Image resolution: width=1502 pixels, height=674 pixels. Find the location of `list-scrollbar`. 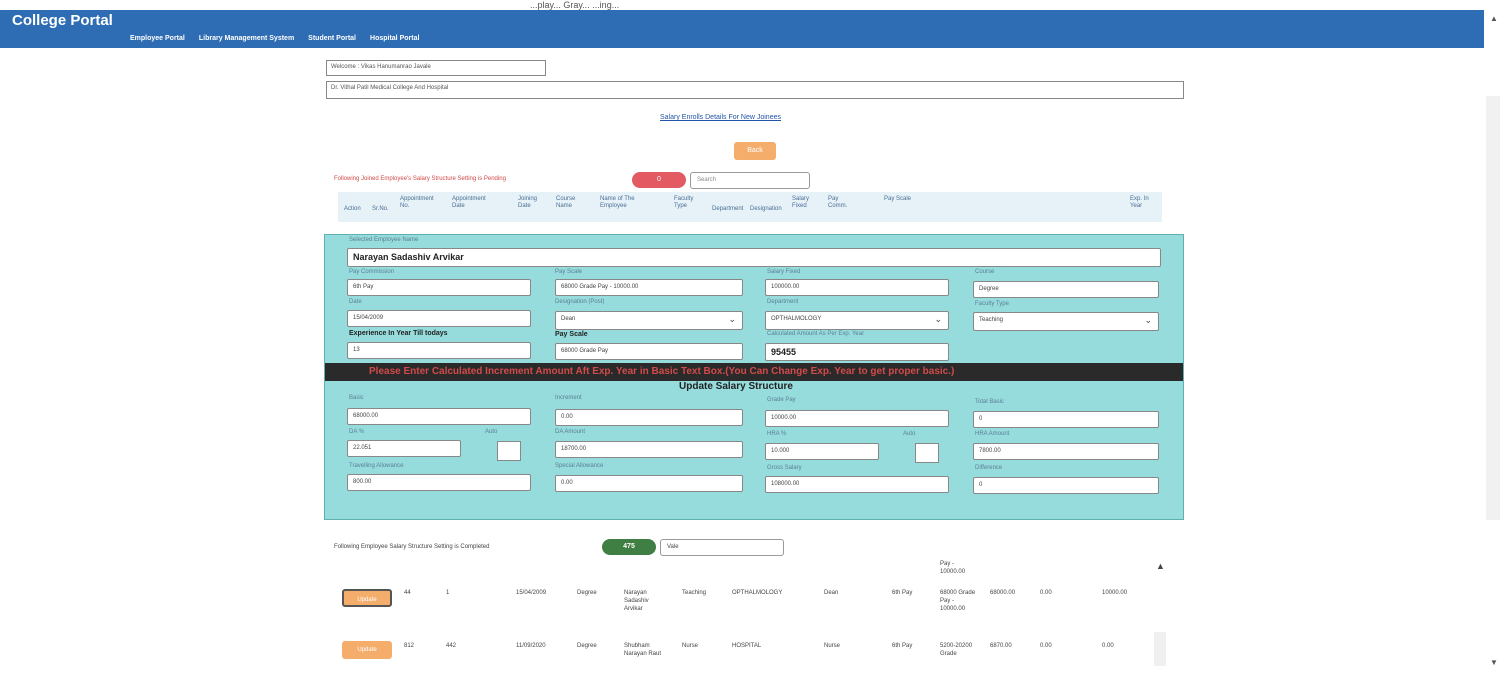

list-scrollbar is located at coordinates (1160, 649).